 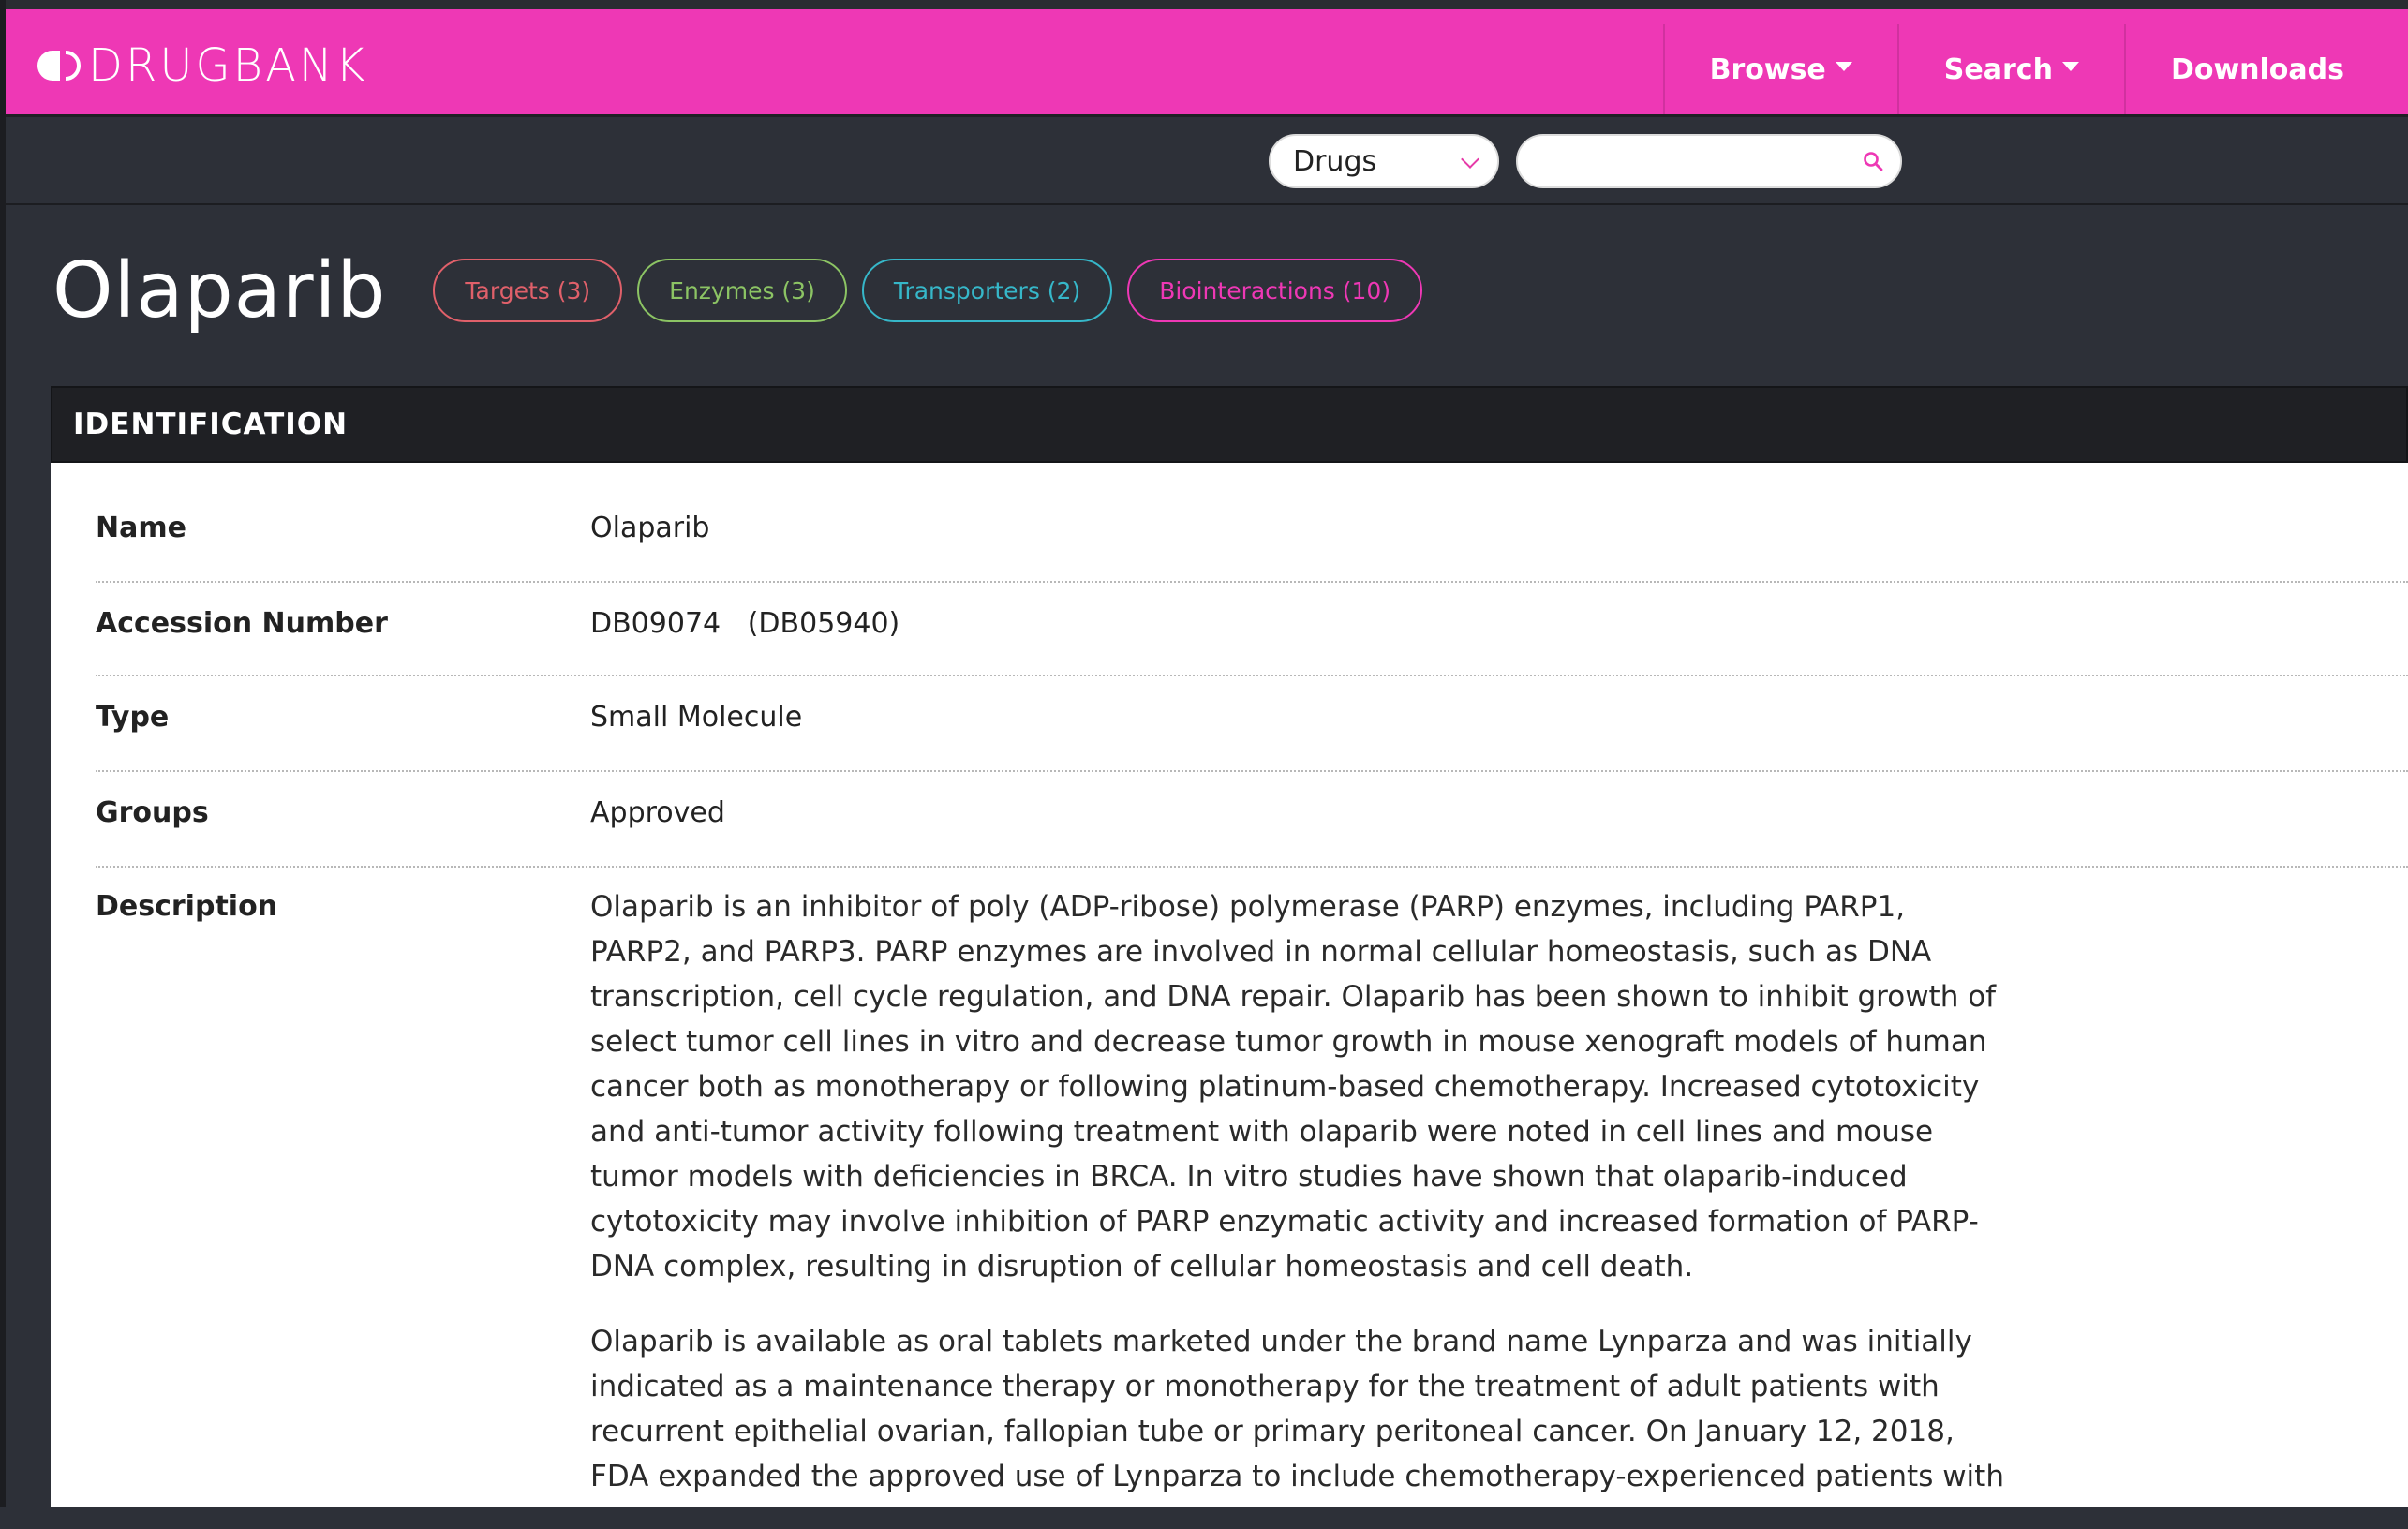 I want to click on page-title: Olaparib, so click(x=219, y=290).